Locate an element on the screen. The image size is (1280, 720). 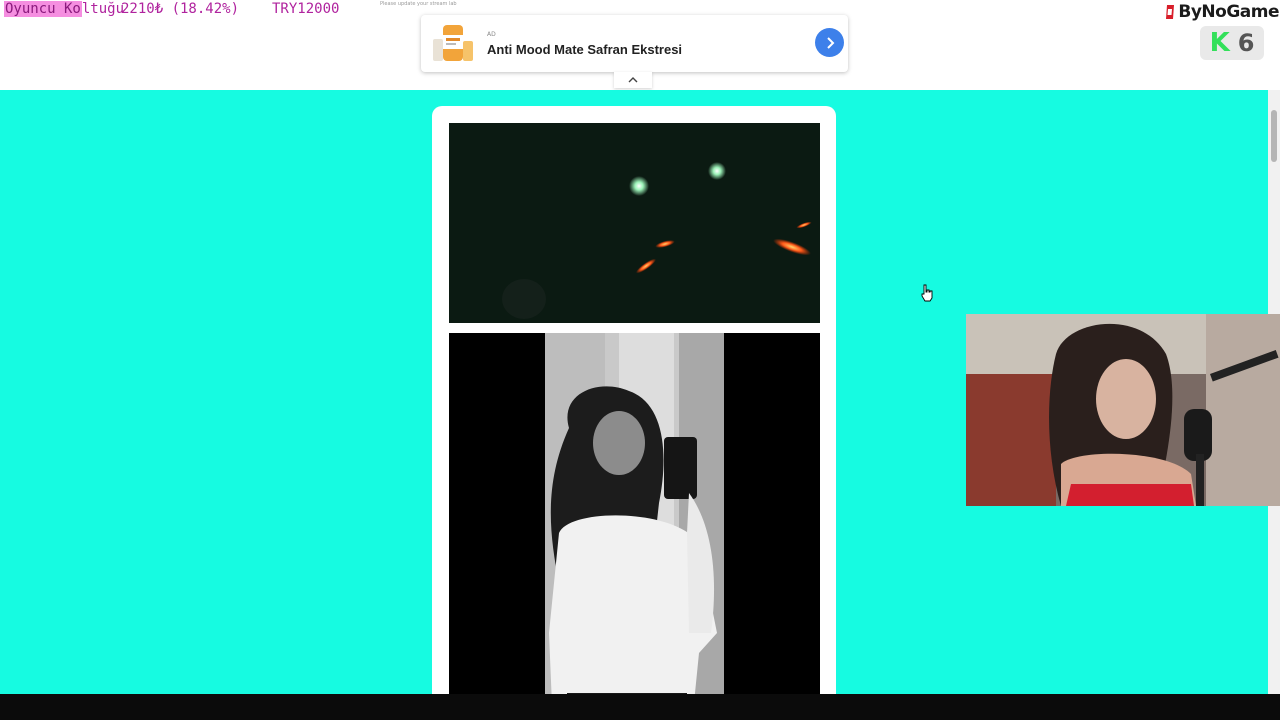
goal-name-rest: ltuğu is located at coordinates (103, 9).